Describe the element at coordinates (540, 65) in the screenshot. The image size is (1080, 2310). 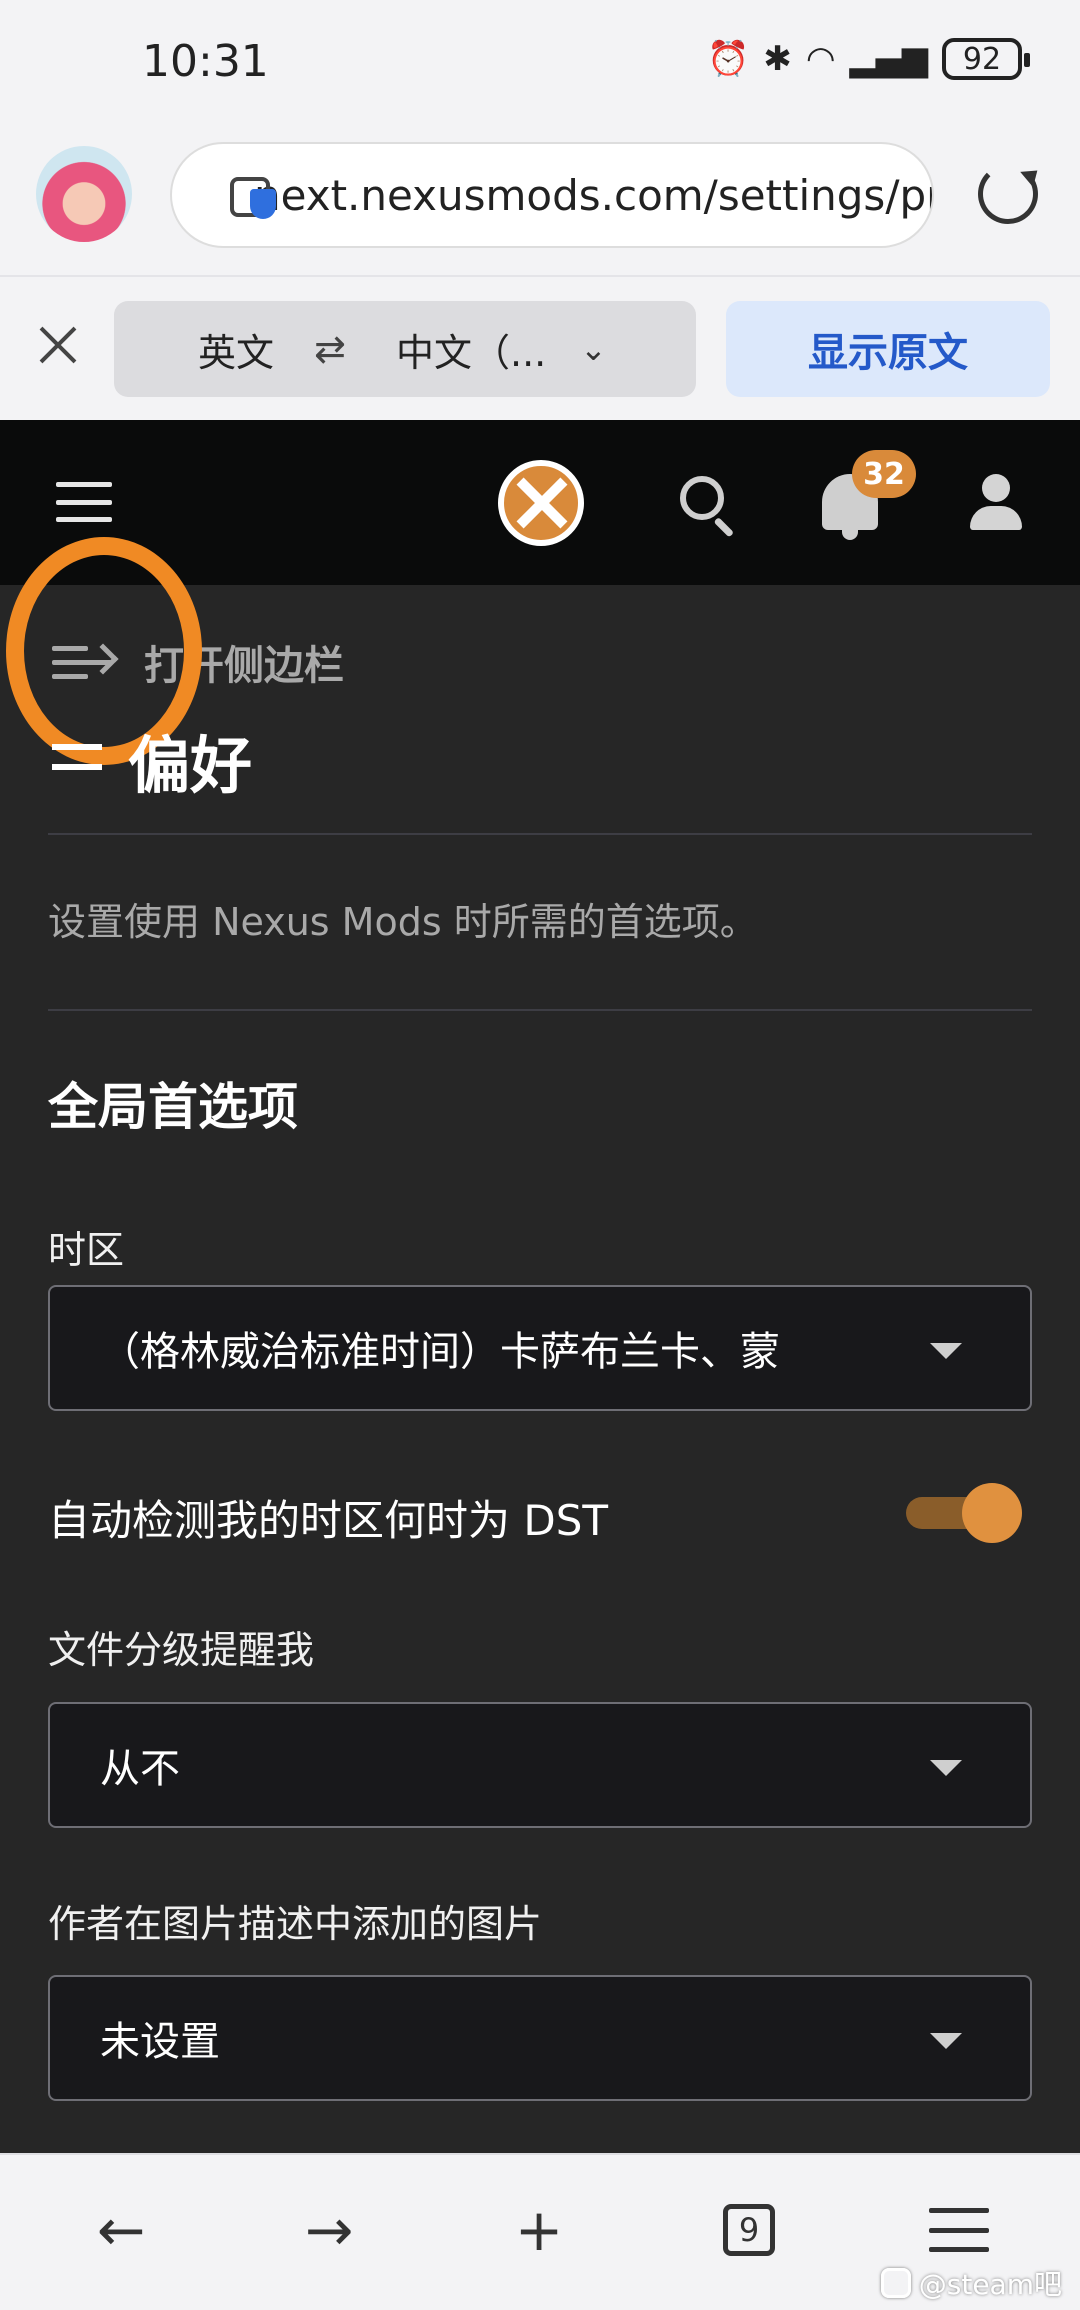
I see `status-bar: 10:31 ⏰ ✱ ◠ ▂▄▆ 92` at that location.